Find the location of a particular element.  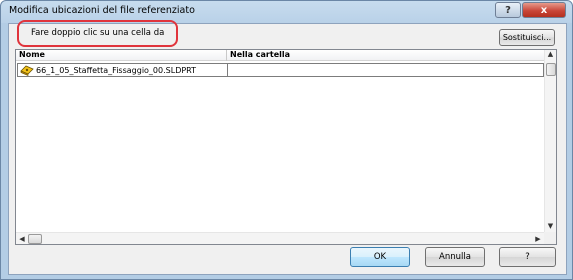

help-button: ? is located at coordinates (527, 257).